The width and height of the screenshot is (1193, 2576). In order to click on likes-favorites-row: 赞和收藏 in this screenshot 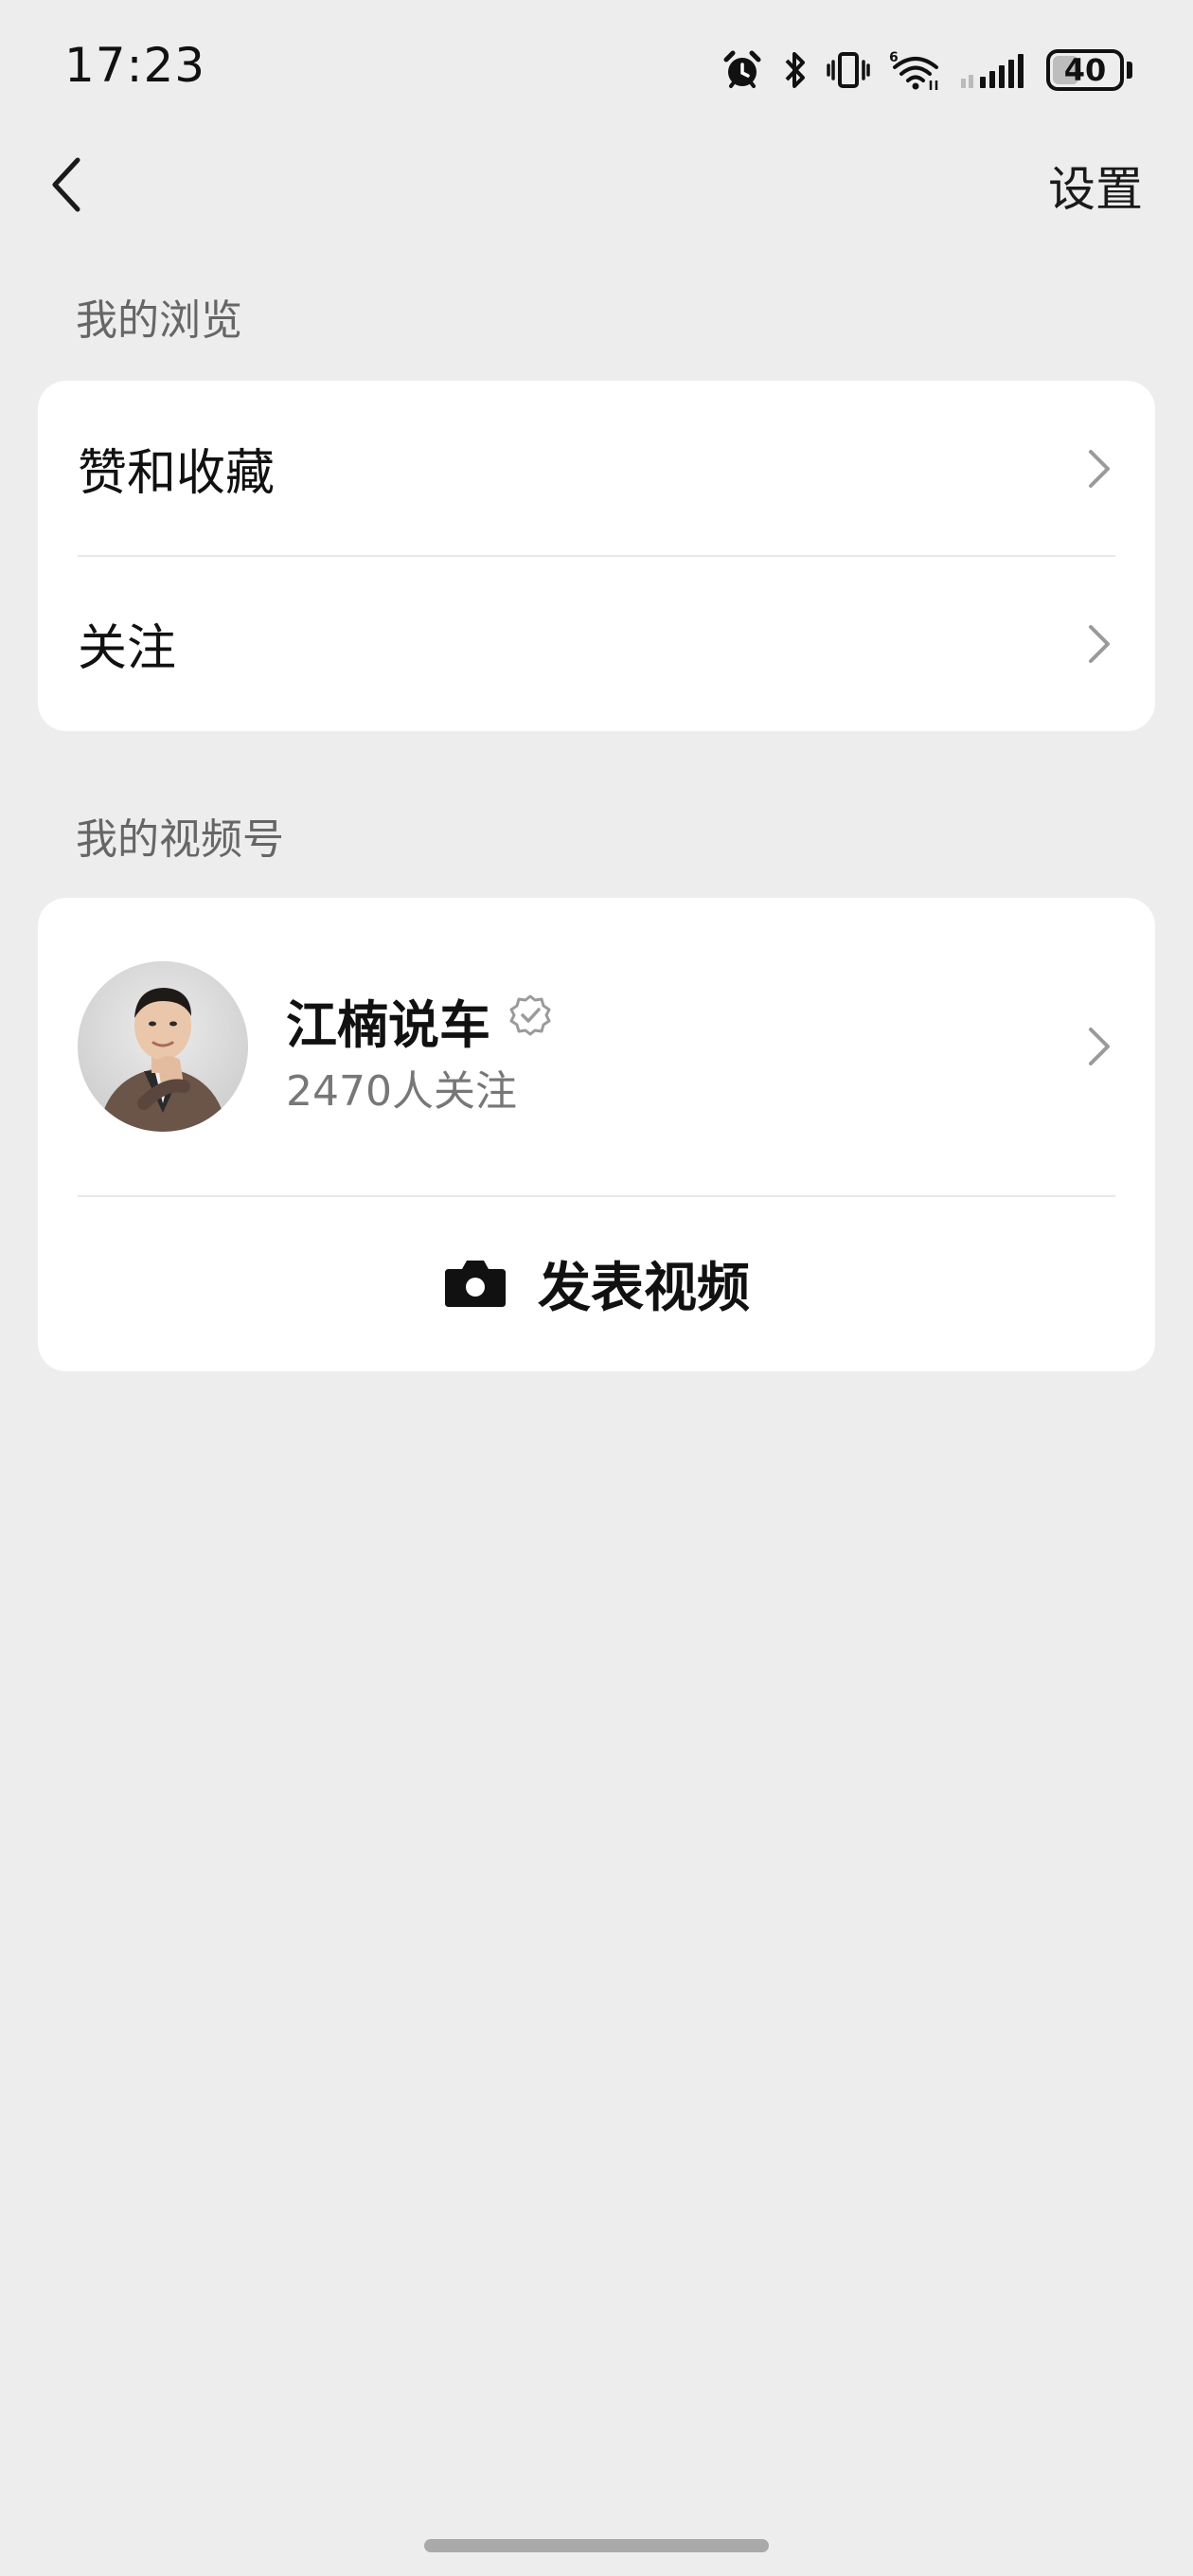, I will do `click(596, 468)`.